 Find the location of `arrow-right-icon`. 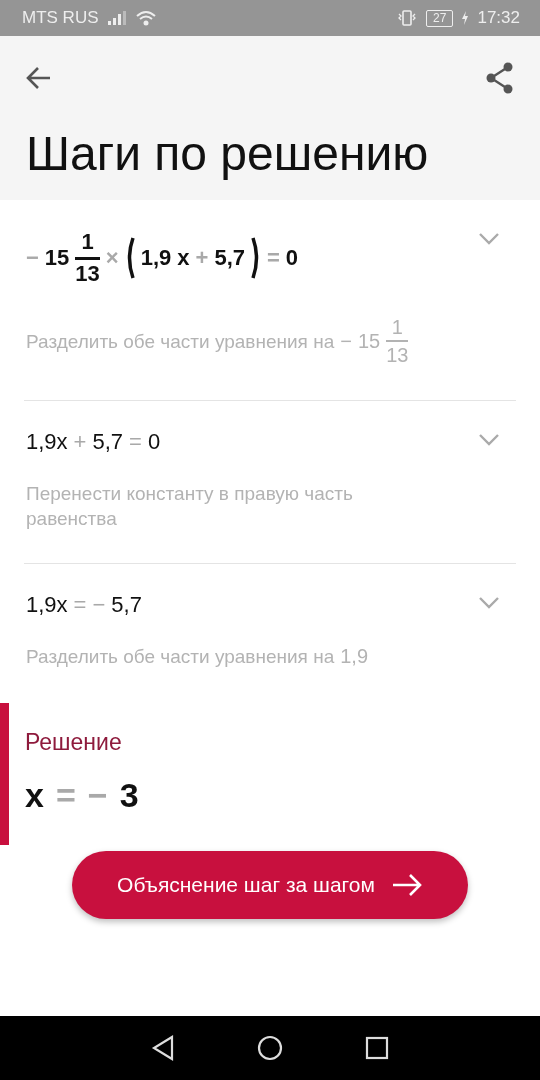

arrow-right-icon is located at coordinates (406, 885).